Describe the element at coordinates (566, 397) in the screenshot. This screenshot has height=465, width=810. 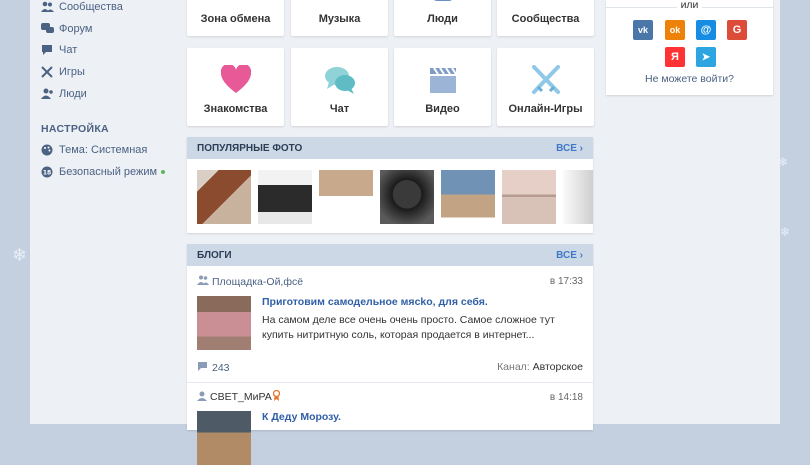
I see `blog-time: в 14:18` at that location.